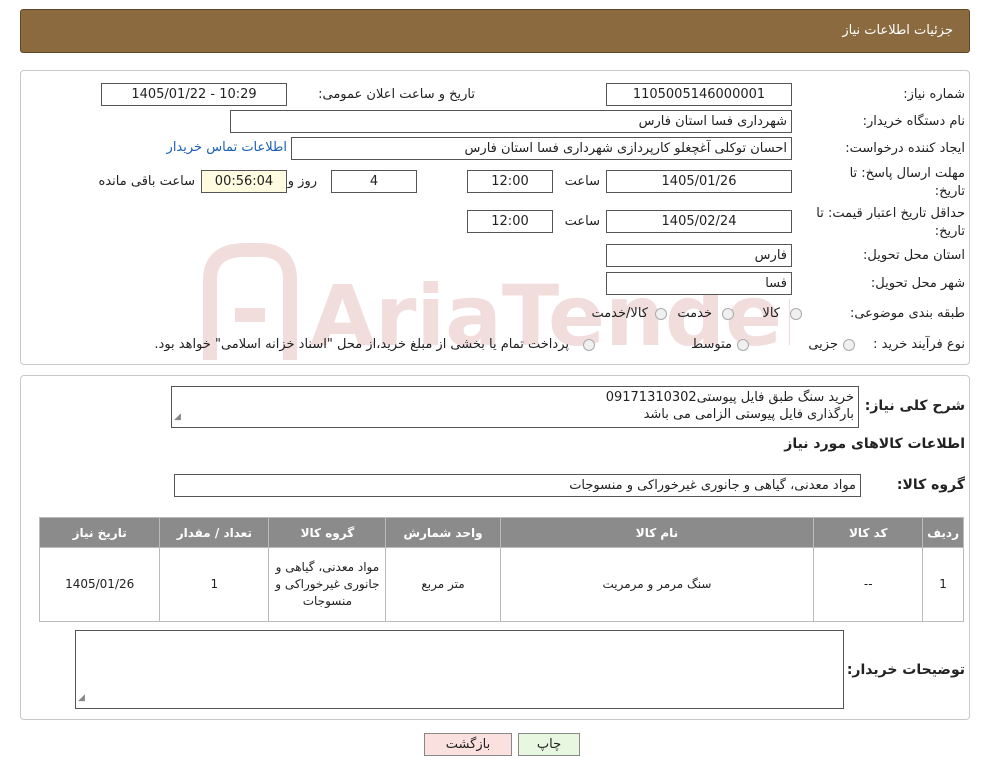 Image resolution: width=985 pixels, height=778 pixels. I want to click on category-radio-goods, so click(796, 314).